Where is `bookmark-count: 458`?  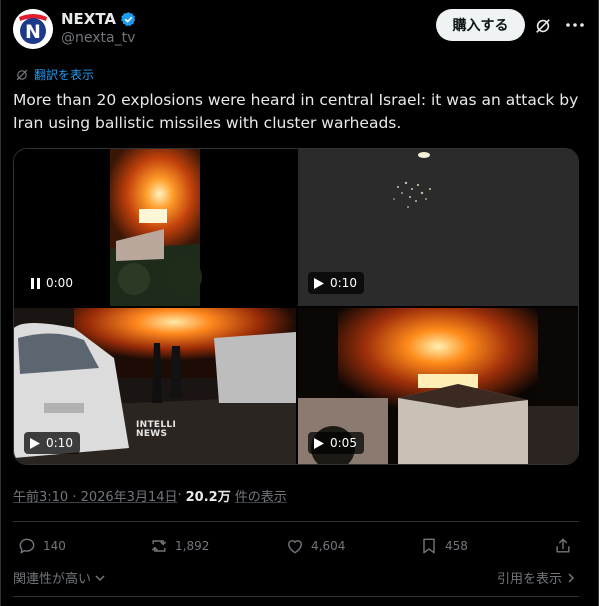
bookmark-count: 458 is located at coordinates (456, 546).